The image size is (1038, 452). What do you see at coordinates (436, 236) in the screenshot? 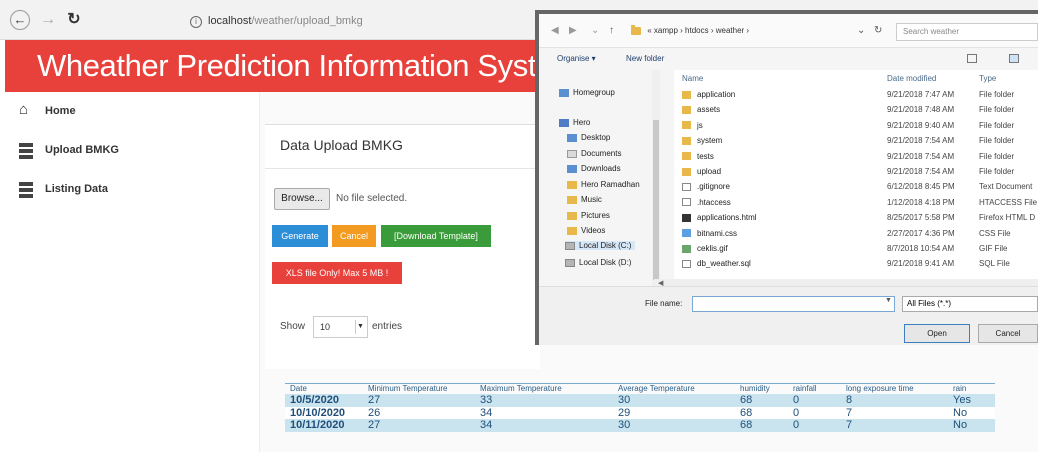
I see `download-template-button: [Download Template]` at bounding box center [436, 236].